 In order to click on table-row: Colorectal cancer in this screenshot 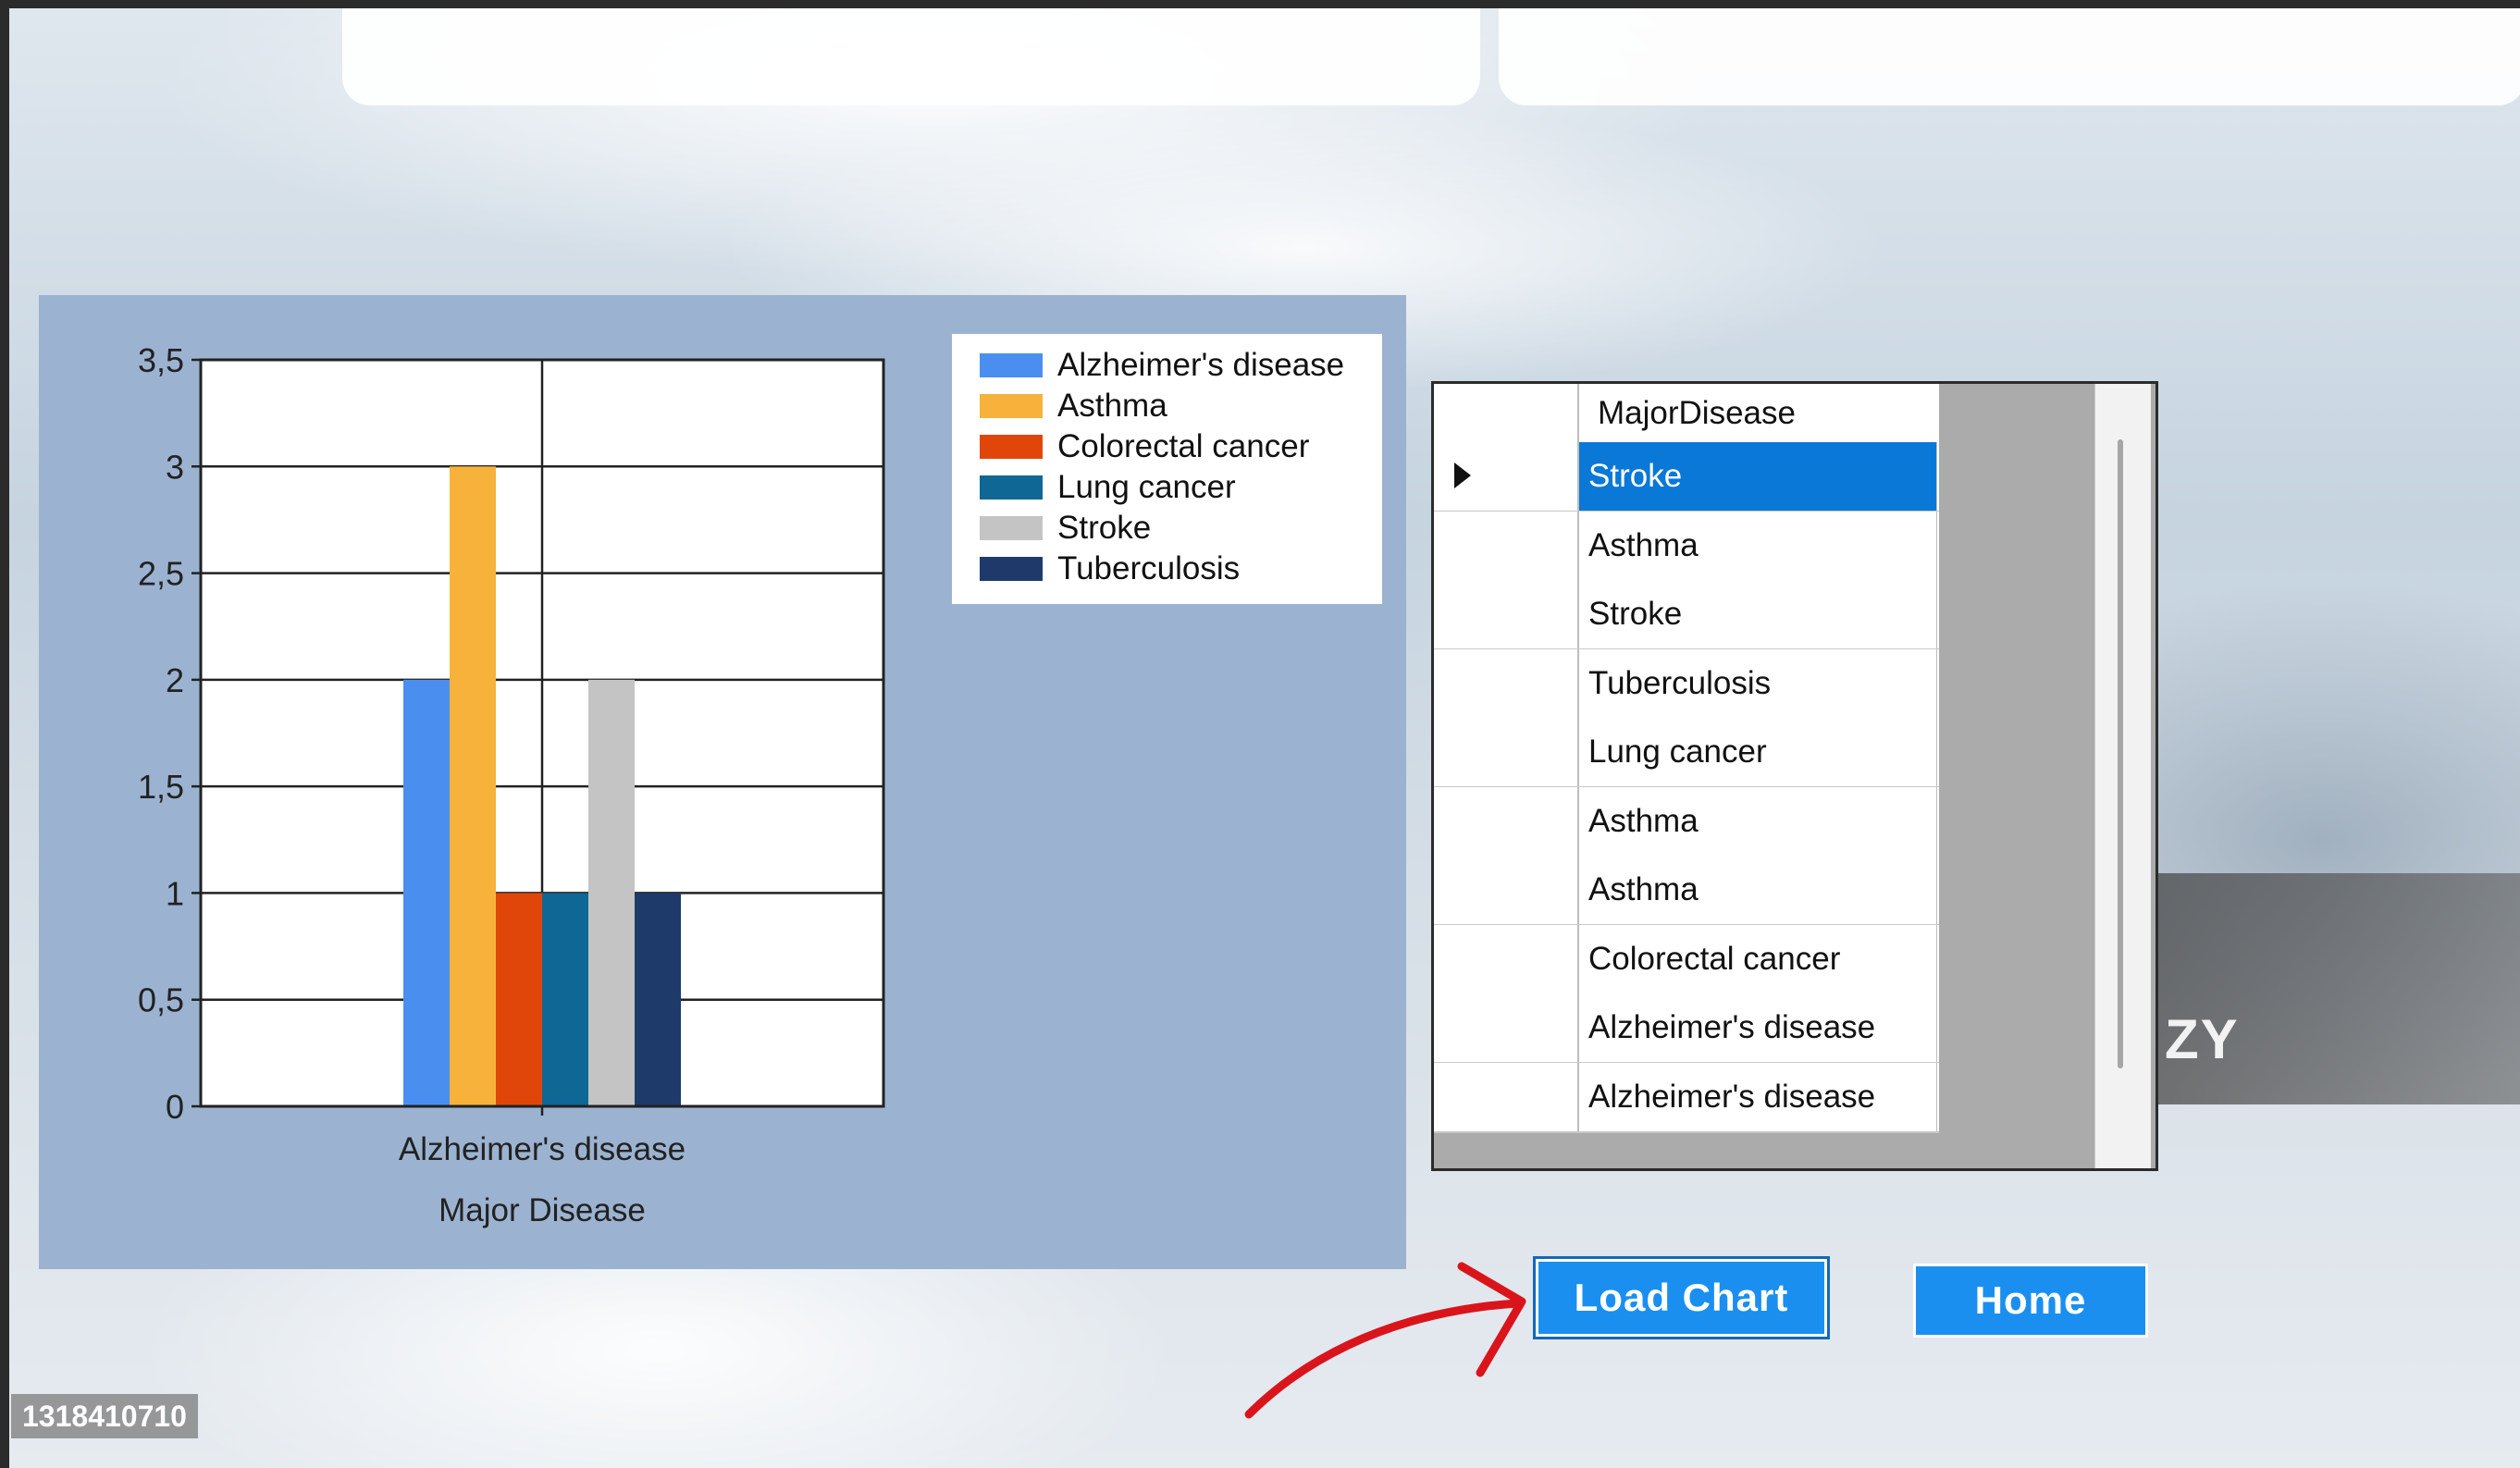, I will do `click(1686, 959)`.